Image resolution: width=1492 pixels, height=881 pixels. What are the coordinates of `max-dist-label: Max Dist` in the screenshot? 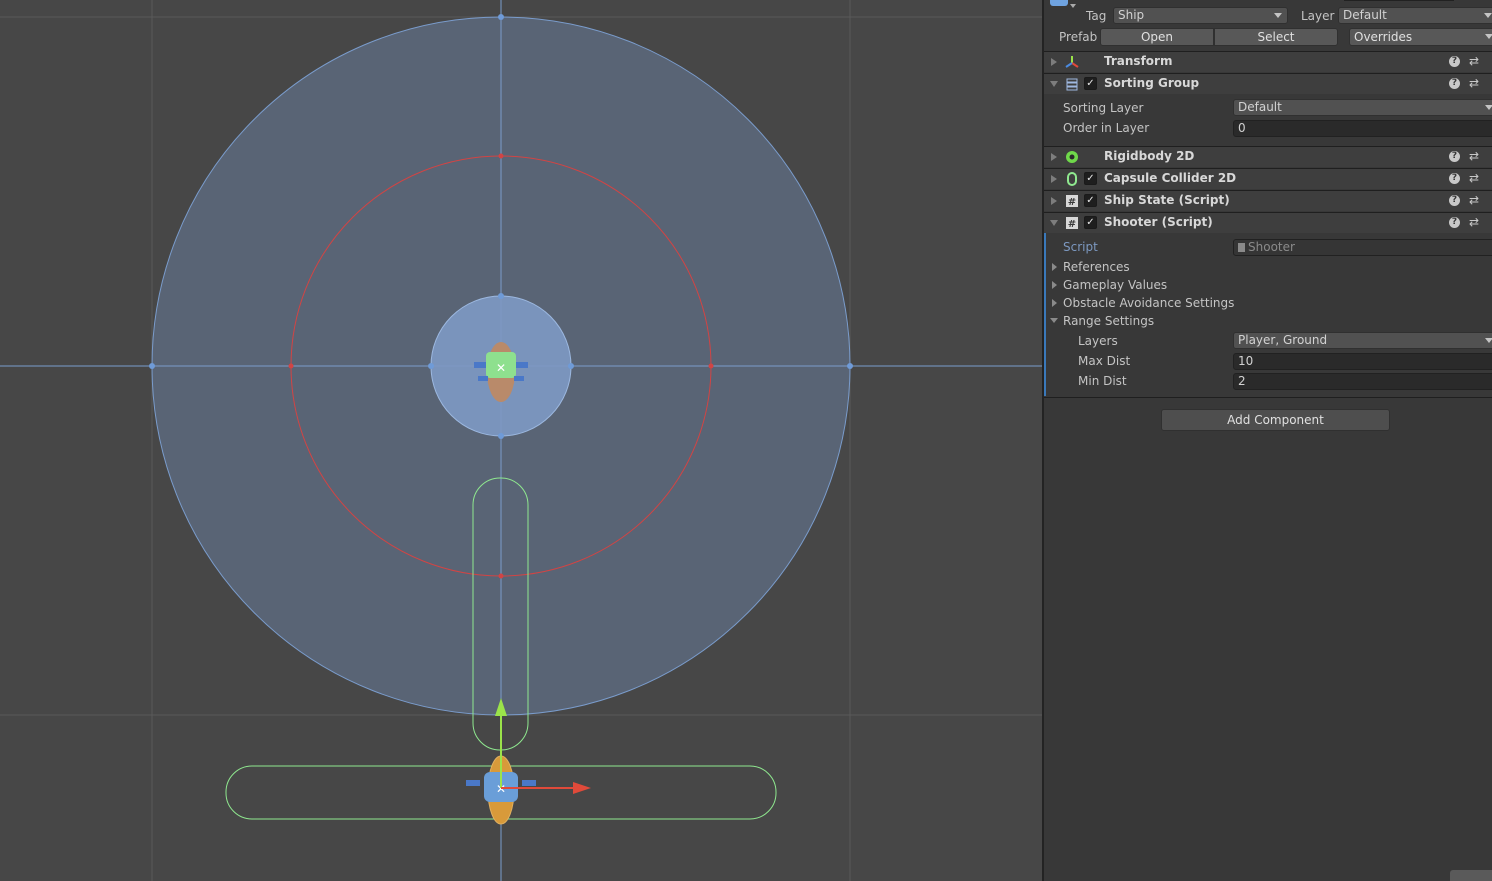 It's located at (1104, 361).